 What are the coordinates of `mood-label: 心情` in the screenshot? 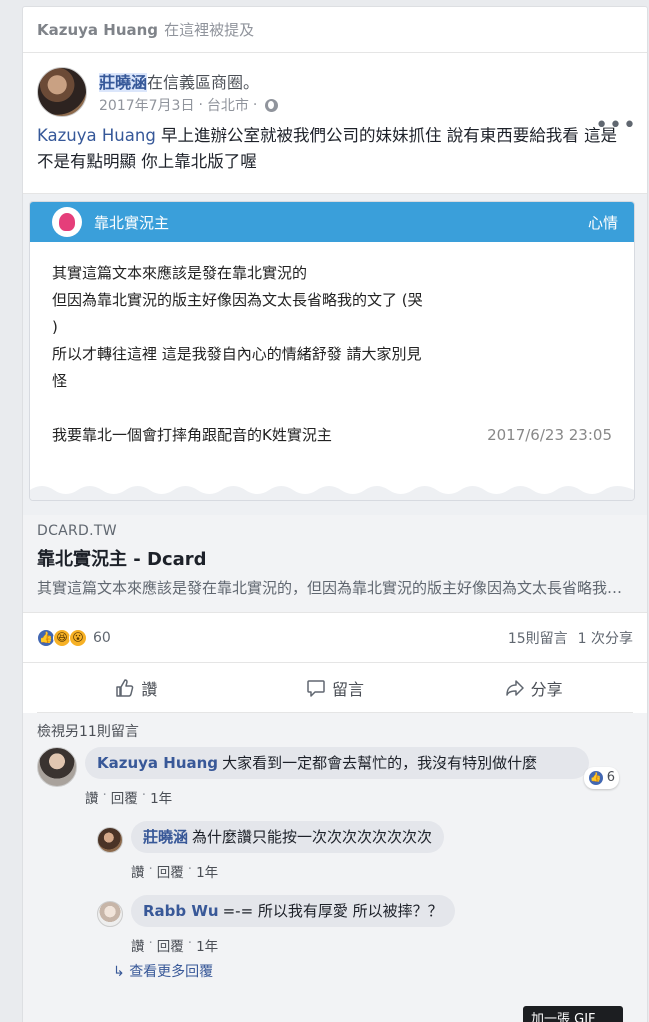 It's located at (602, 222).